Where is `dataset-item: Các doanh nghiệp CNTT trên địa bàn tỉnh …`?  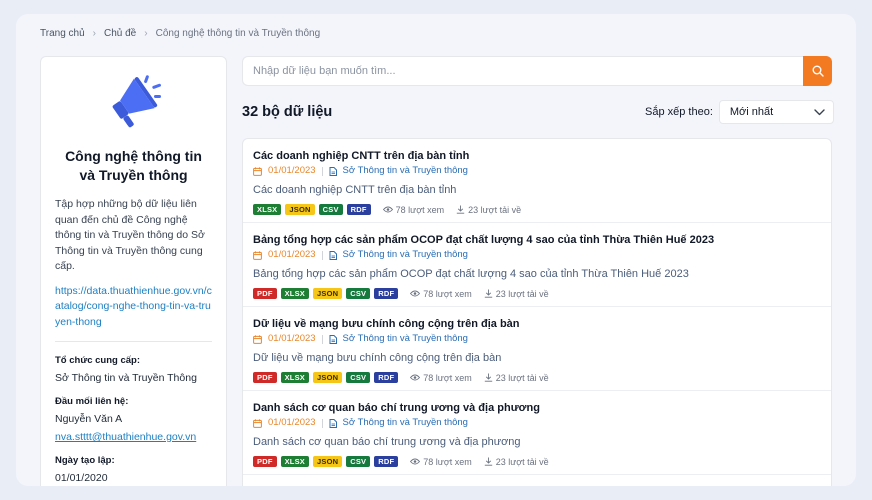
dataset-item: Các doanh nghiệp CNTT trên địa bàn tỉnh … is located at coordinates (537, 181).